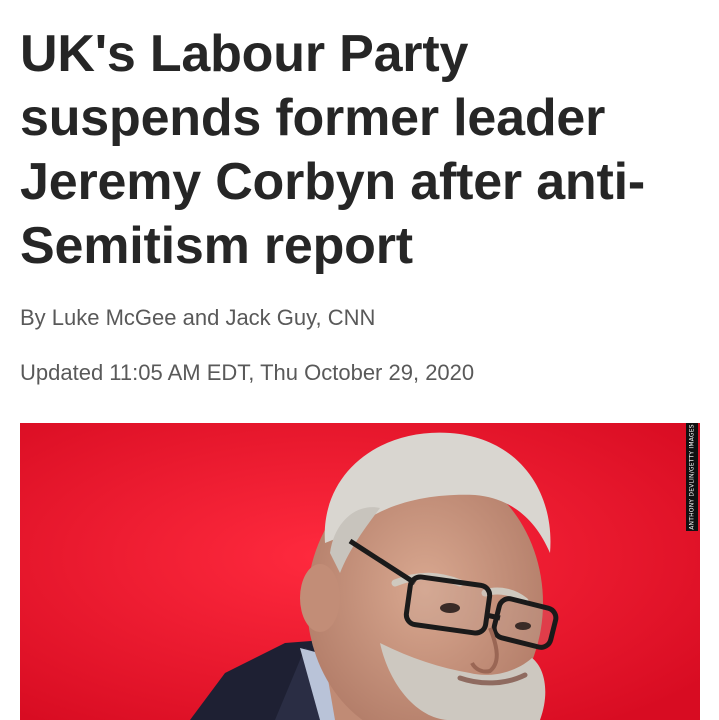  Describe the element at coordinates (197, 318) in the screenshot. I see `byline: By Luke McGee and Jack Guy, CNN` at that location.